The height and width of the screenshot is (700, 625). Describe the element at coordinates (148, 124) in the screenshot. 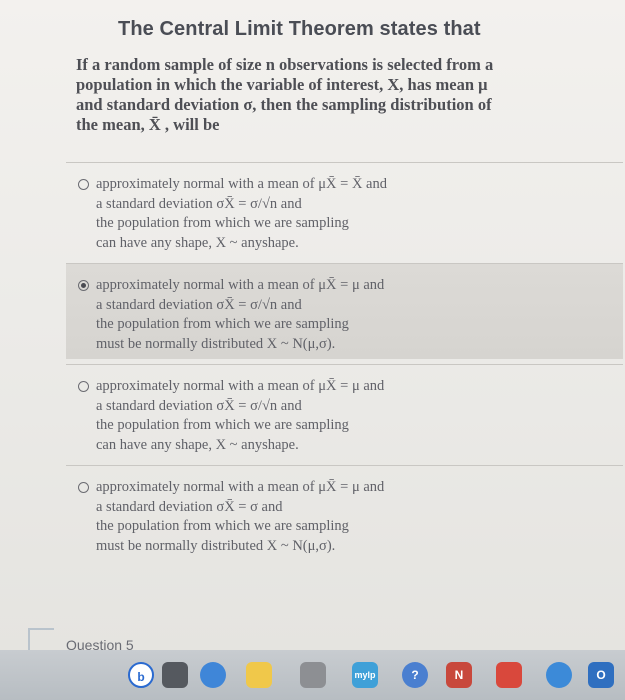

I see `stem-line: the mean, X̄ , will be` at that location.